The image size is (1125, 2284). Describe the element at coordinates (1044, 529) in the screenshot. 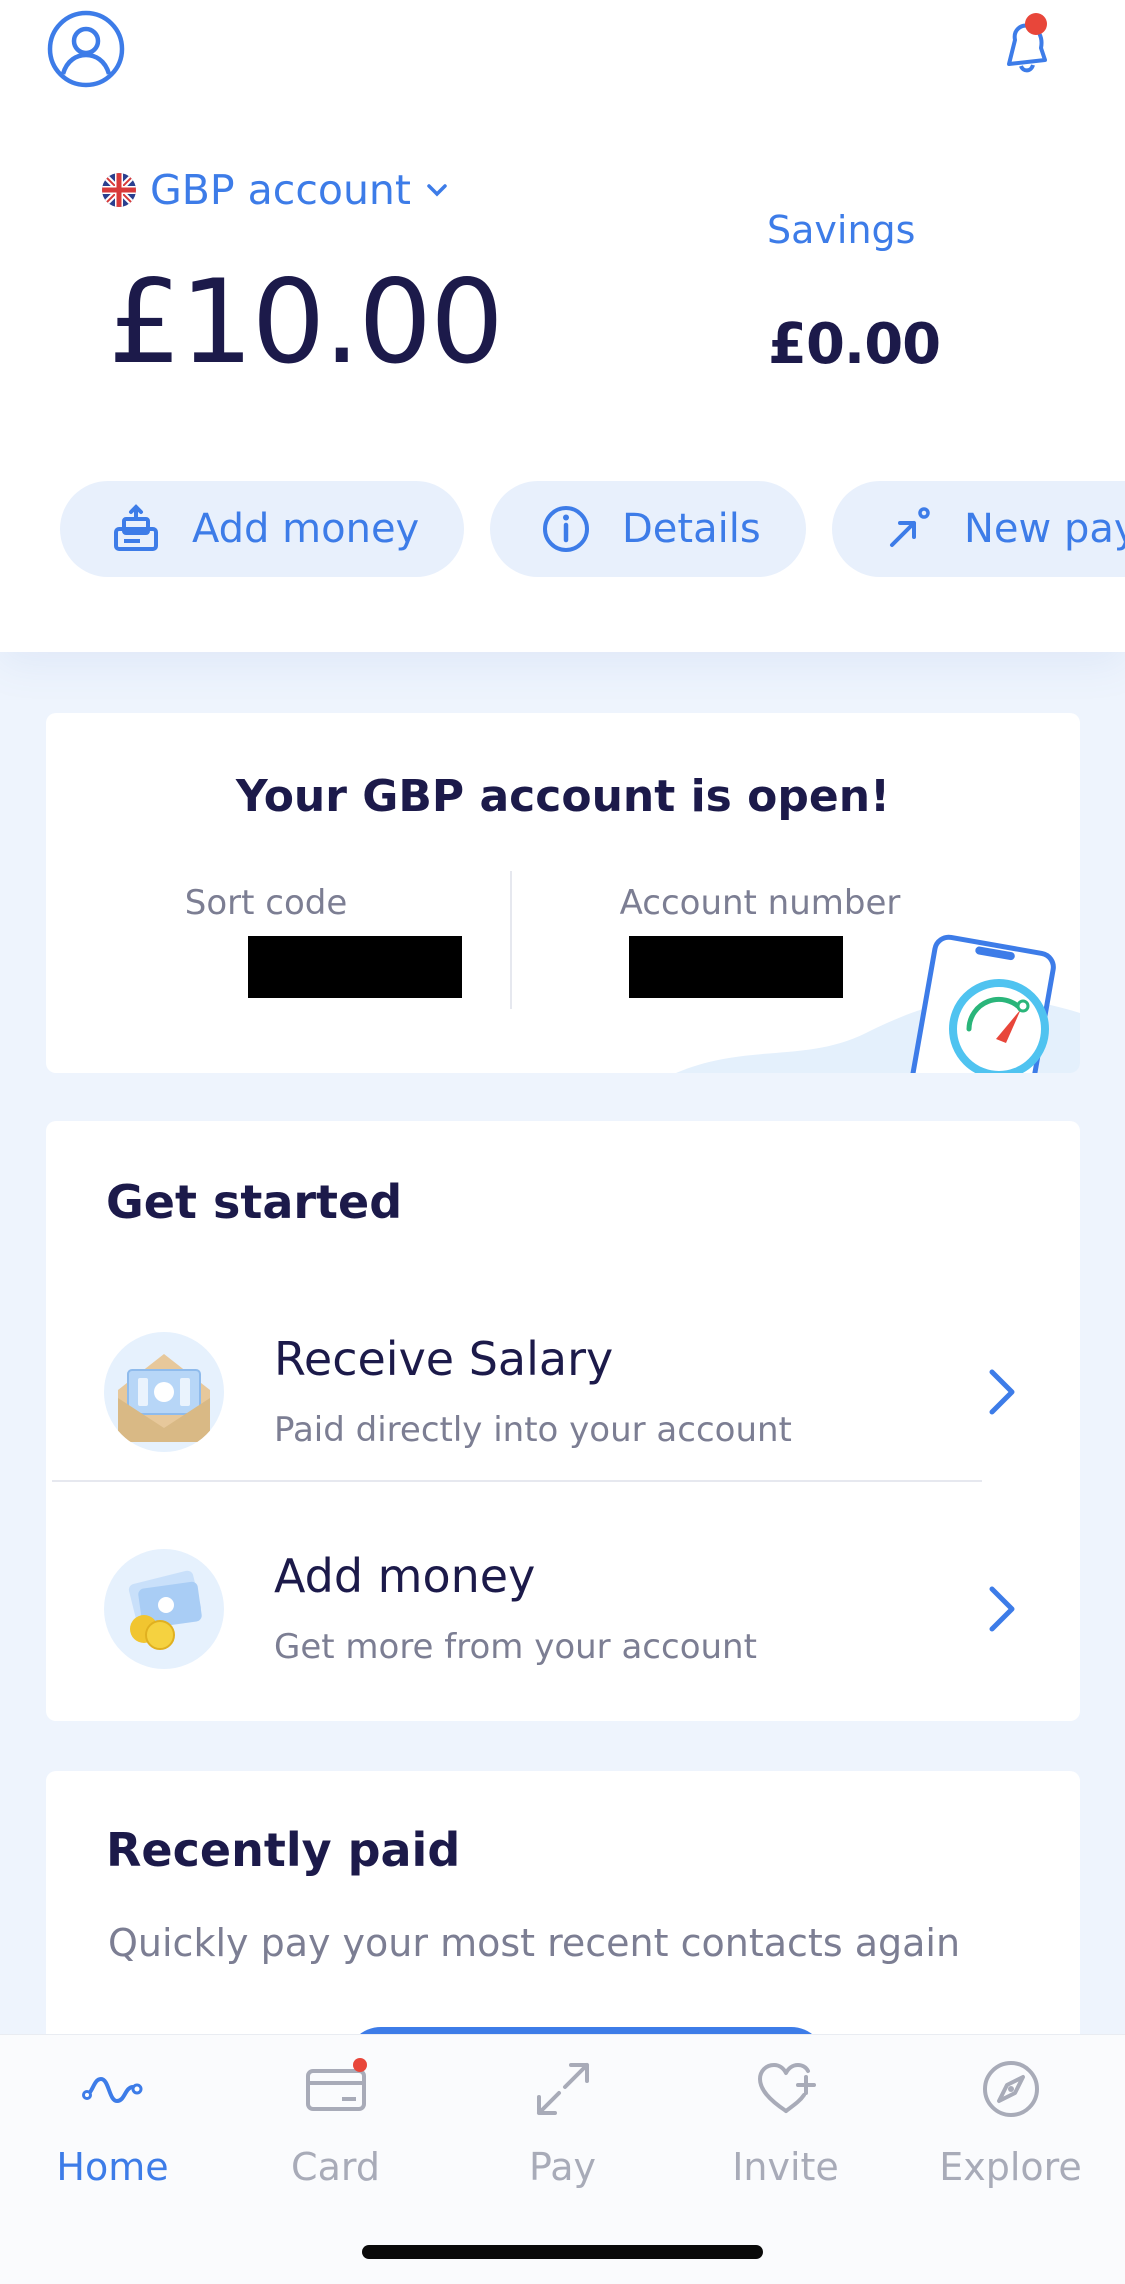

I see `new-payment-label: New pay` at that location.